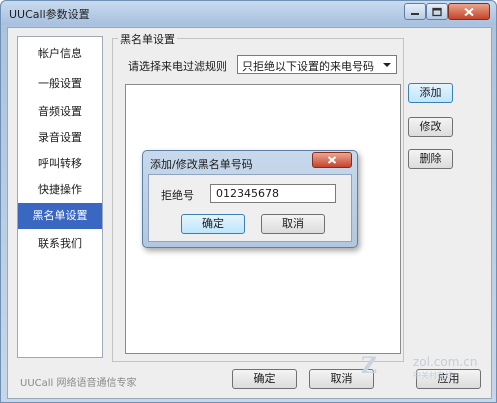 The width and height of the screenshot is (497, 403). I want to click on maximize-button, so click(437, 11).